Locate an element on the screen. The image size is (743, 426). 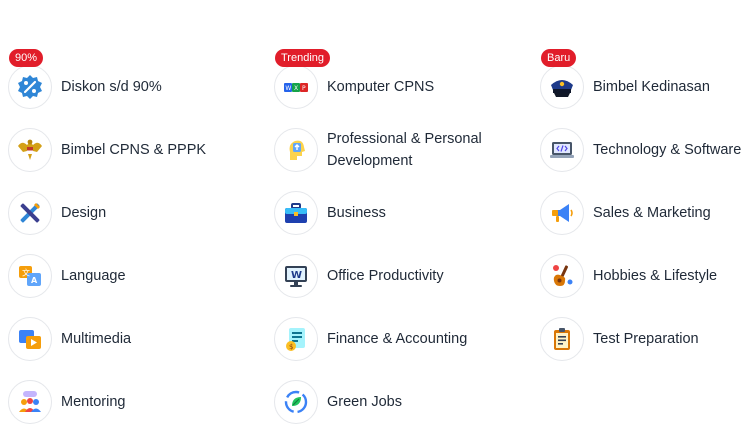
category-item-multimedia: Multimedia is located at coordinates (123, 339).